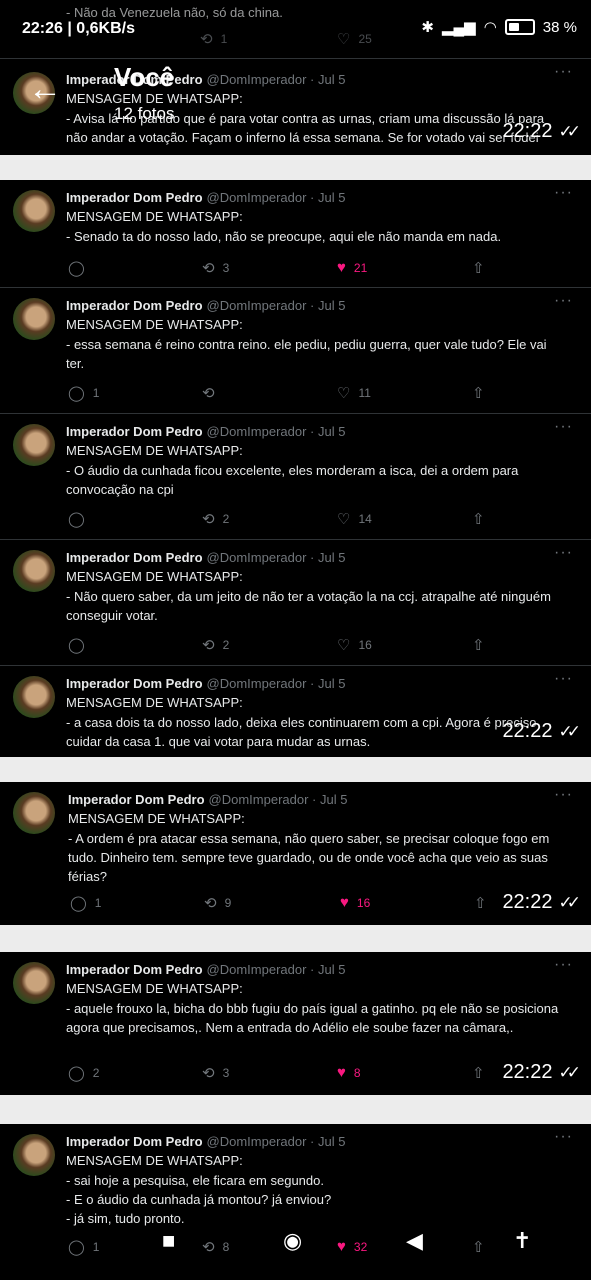  Describe the element at coordinates (427, 27) in the screenshot. I see `bluetooth-icon: ✱` at that location.